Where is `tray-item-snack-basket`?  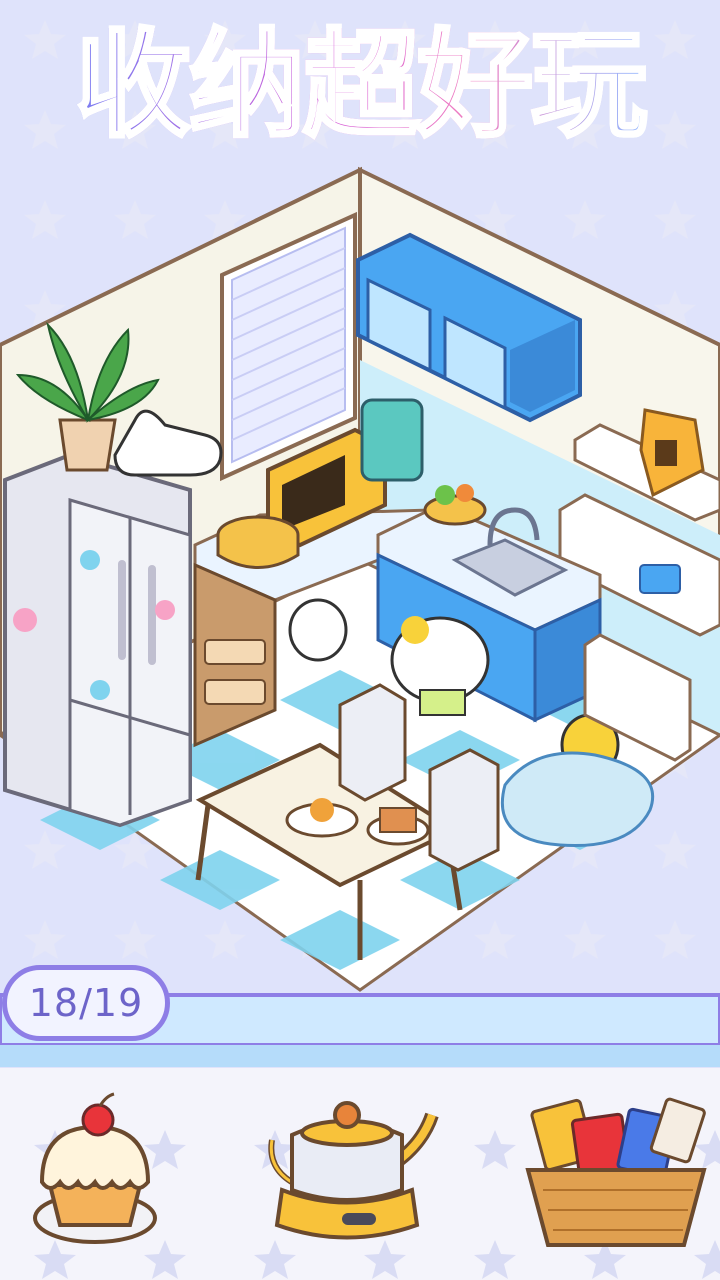 tray-item-snack-basket is located at coordinates (616, 1175).